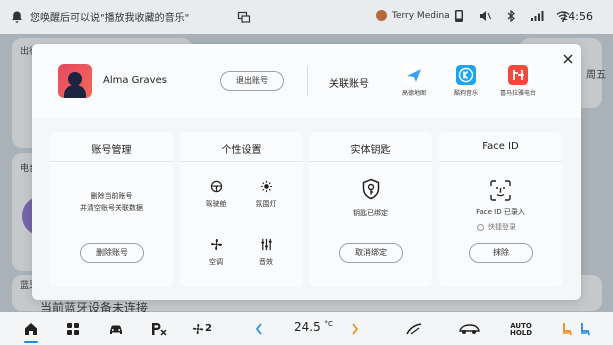  I want to click on feature-label: 音效, so click(266, 262).